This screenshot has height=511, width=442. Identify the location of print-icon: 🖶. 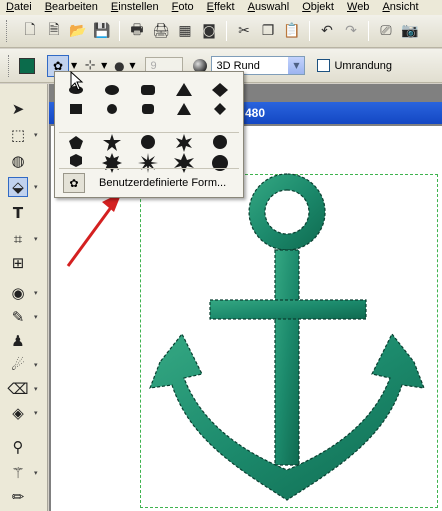
(137, 31).